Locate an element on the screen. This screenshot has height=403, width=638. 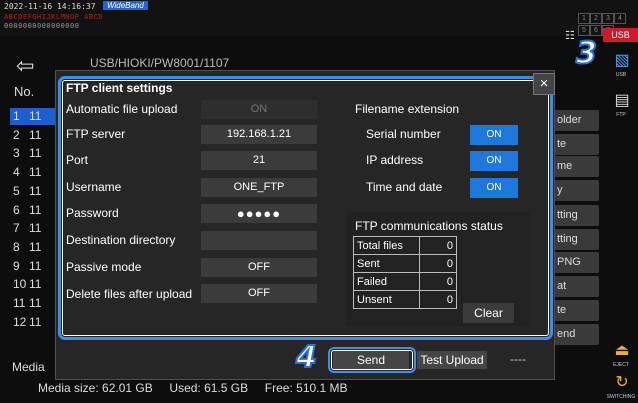
list-item: 1 11 is located at coordinates (27, 116).